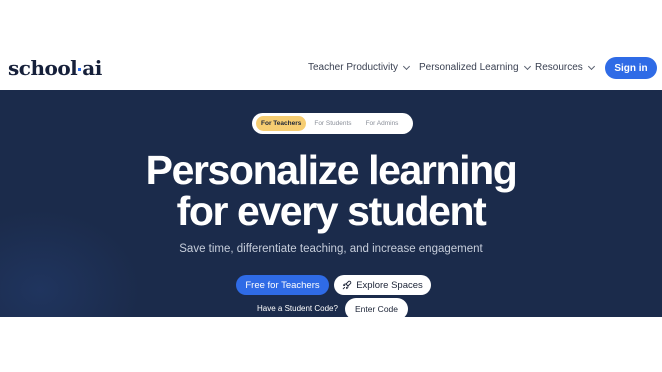 The height and width of the screenshot is (372, 662). I want to click on rocket-icon, so click(347, 285).